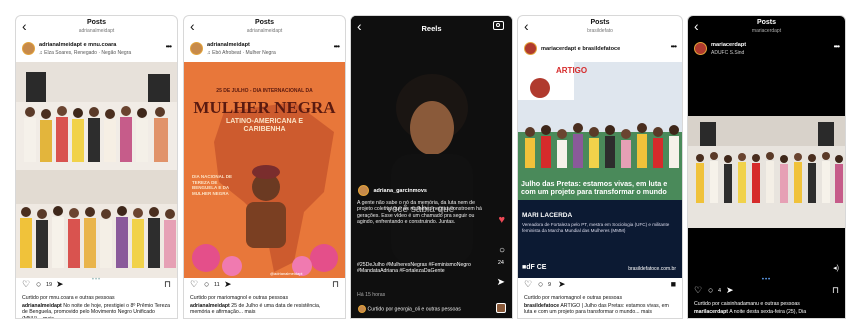 The width and height of the screenshot is (846, 319). I want to click on action-bar: ♡ ○ 4 ➤ ••• ⊓, so click(766, 288).